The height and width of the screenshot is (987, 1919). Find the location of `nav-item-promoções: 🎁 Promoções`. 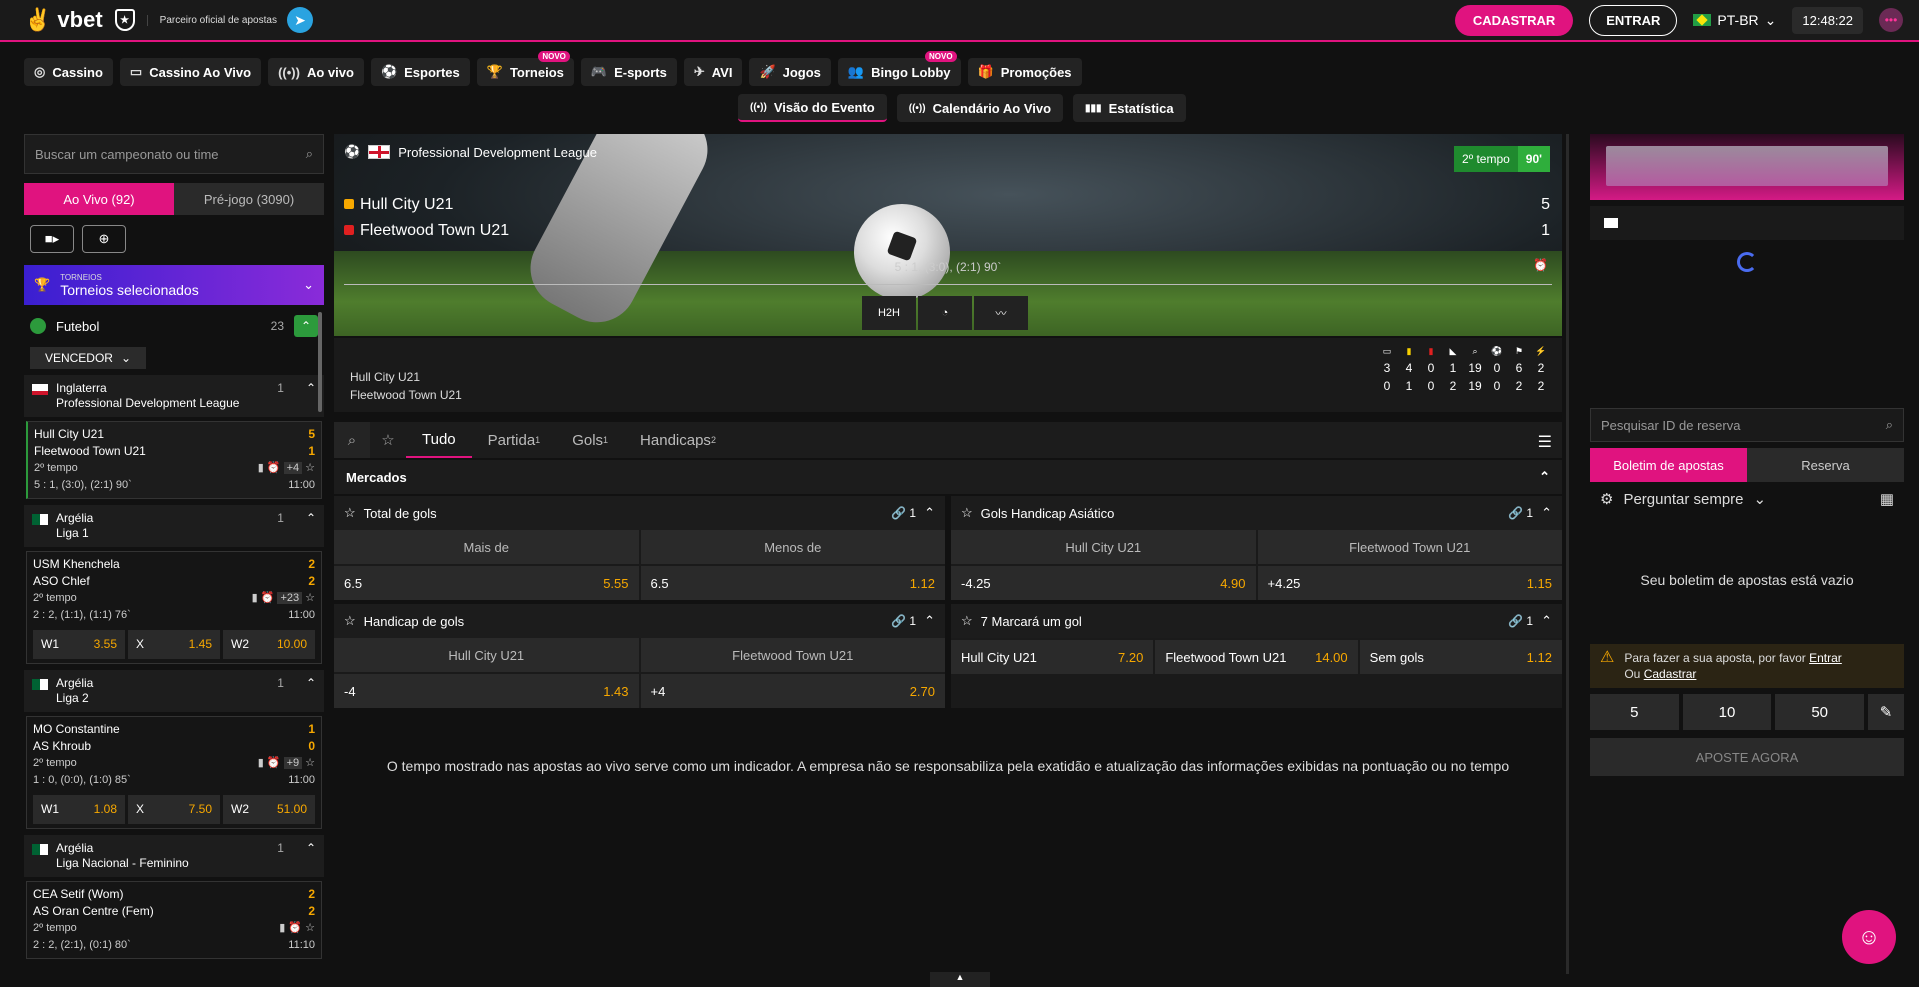

nav-item-promoções: 🎁 Promoções is located at coordinates (1024, 72).